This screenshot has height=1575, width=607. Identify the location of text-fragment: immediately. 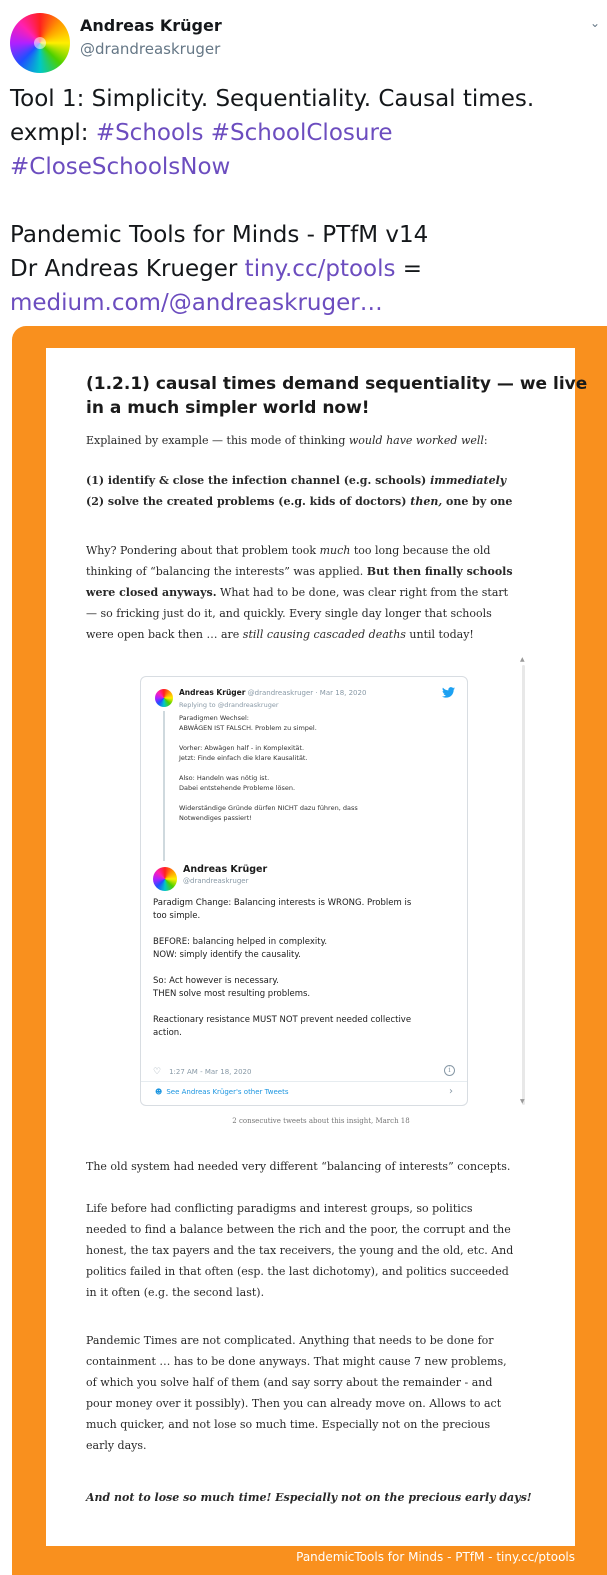
(468, 480).